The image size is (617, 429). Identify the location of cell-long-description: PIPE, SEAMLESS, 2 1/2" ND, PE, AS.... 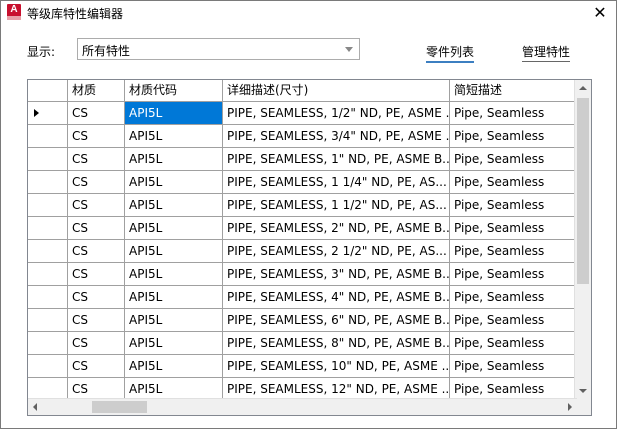
(336, 251).